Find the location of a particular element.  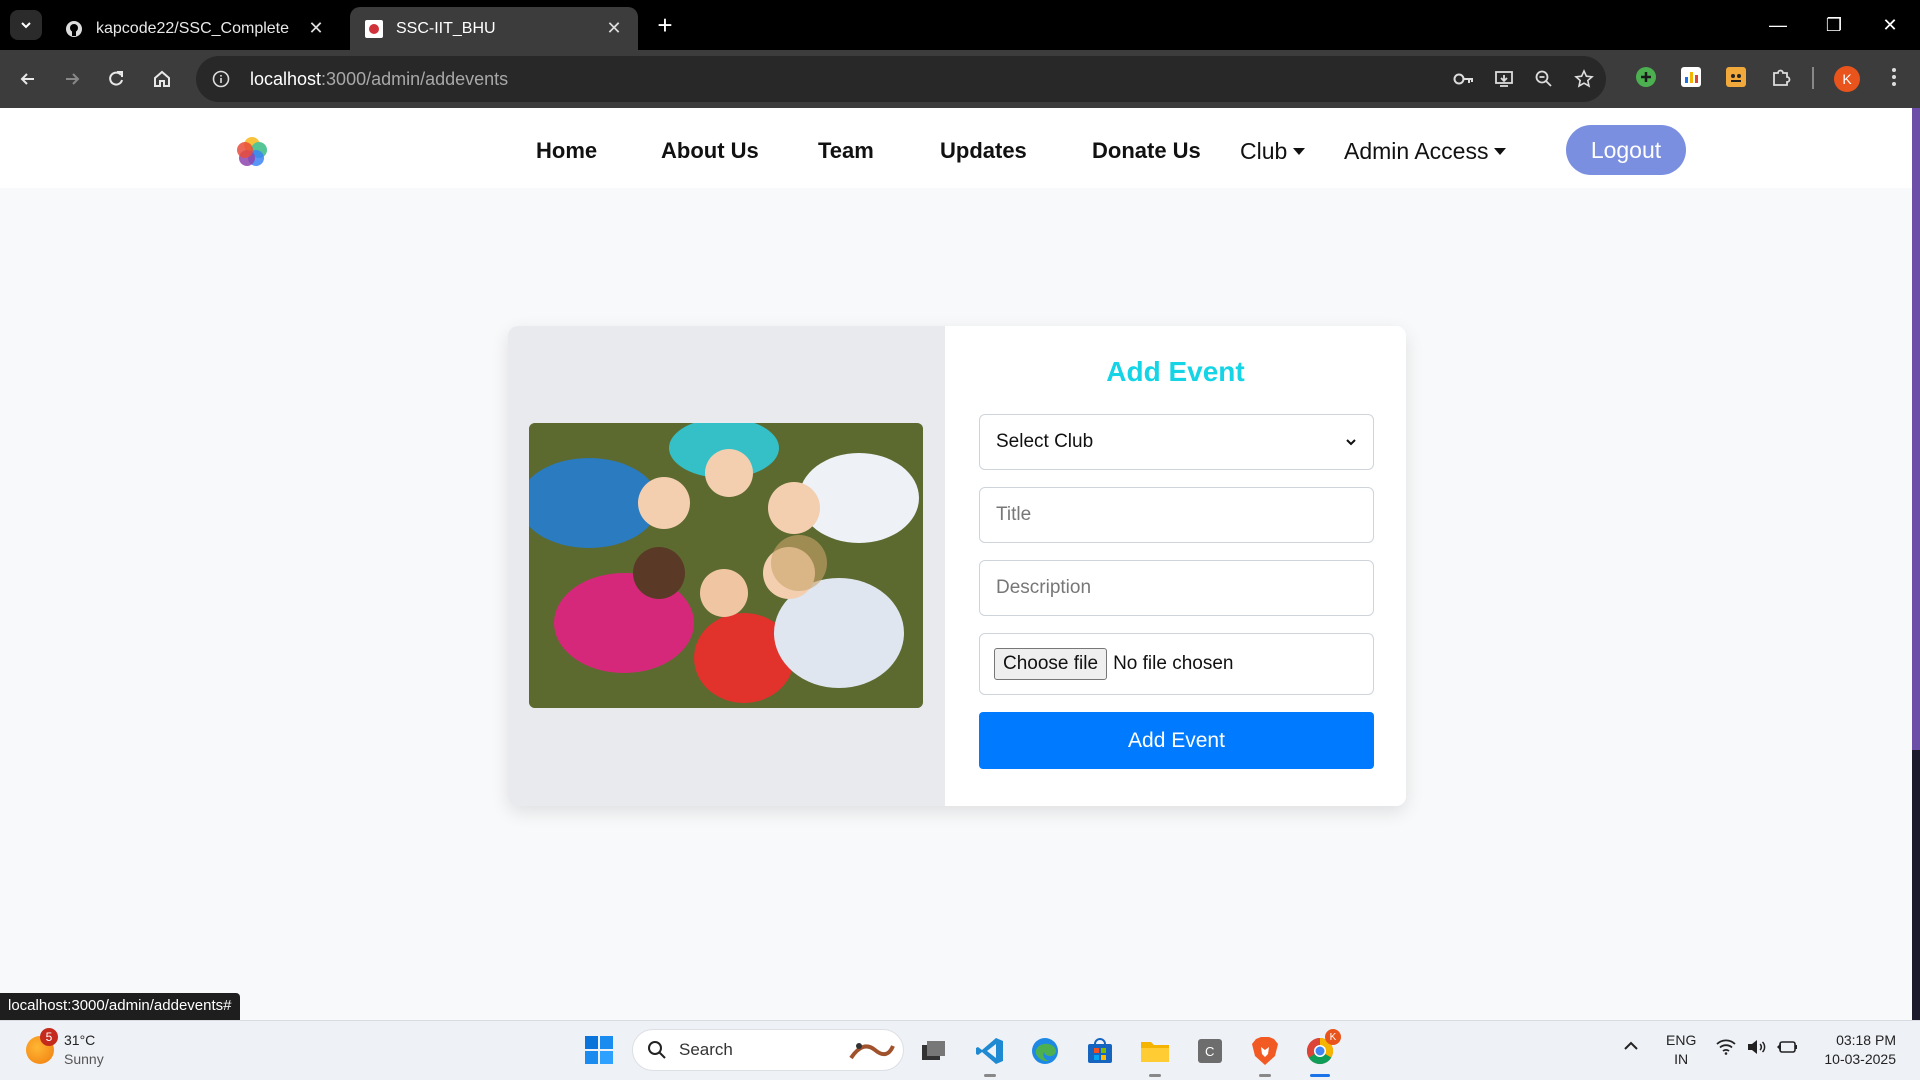

url-text: localhost:3000/admin/addevents is located at coordinates (379, 78).